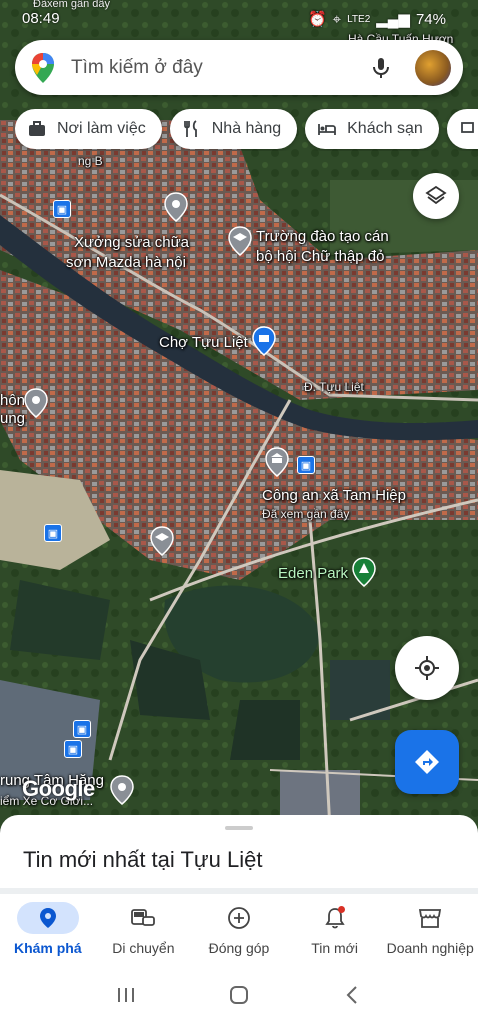 The height and width of the screenshot is (1024, 478). What do you see at coordinates (433, 67) in the screenshot?
I see `avatar` at bounding box center [433, 67].